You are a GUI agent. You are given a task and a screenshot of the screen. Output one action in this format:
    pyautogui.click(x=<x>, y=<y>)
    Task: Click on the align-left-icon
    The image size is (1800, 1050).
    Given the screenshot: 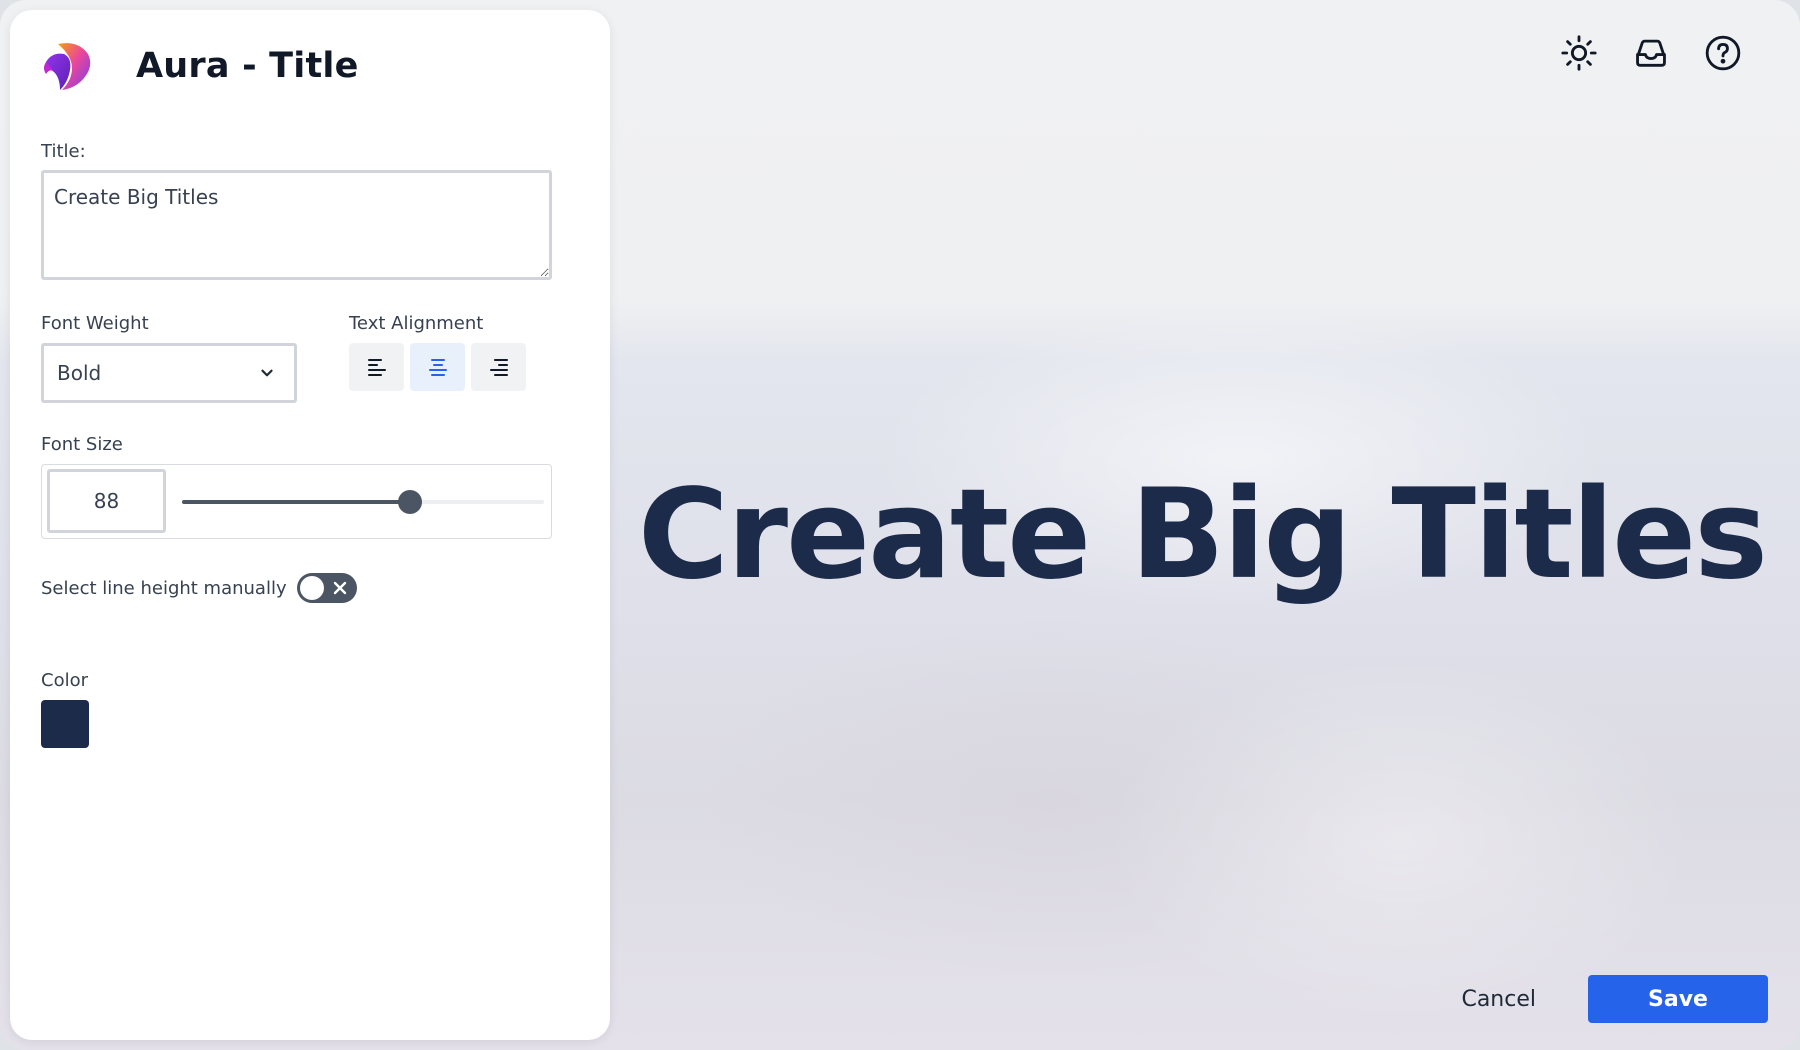 What is the action you would take?
    pyautogui.click(x=376, y=367)
    